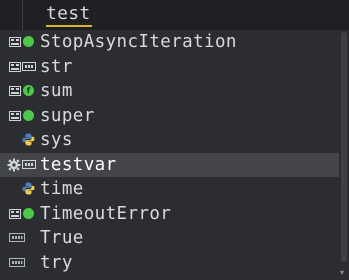 This screenshot has width=349, height=280. Describe the element at coordinates (138, 42) in the screenshot. I see `completion-item-label: StopAsyncIteration` at that location.